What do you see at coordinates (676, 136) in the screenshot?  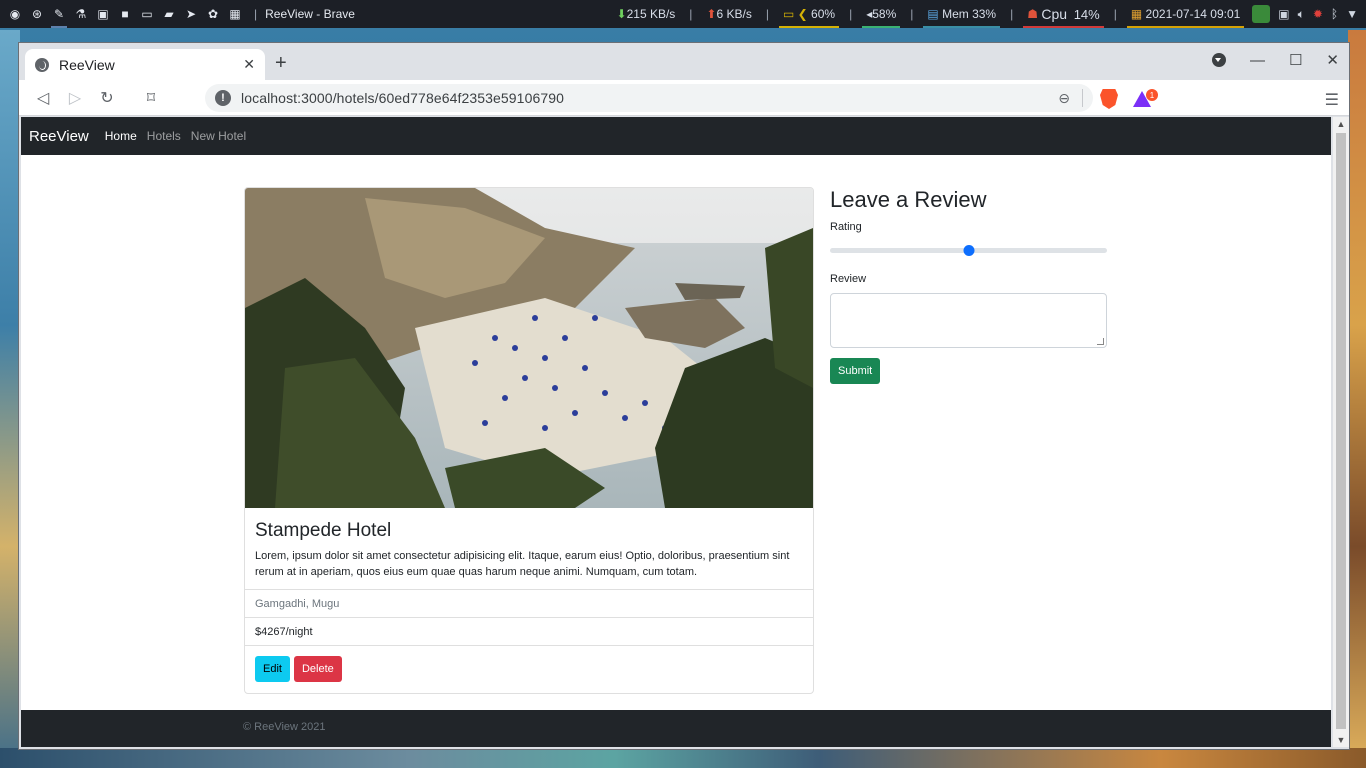 I see `site-navbar: ReeView Home Hotels New Hotel` at bounding box center [676, 136].